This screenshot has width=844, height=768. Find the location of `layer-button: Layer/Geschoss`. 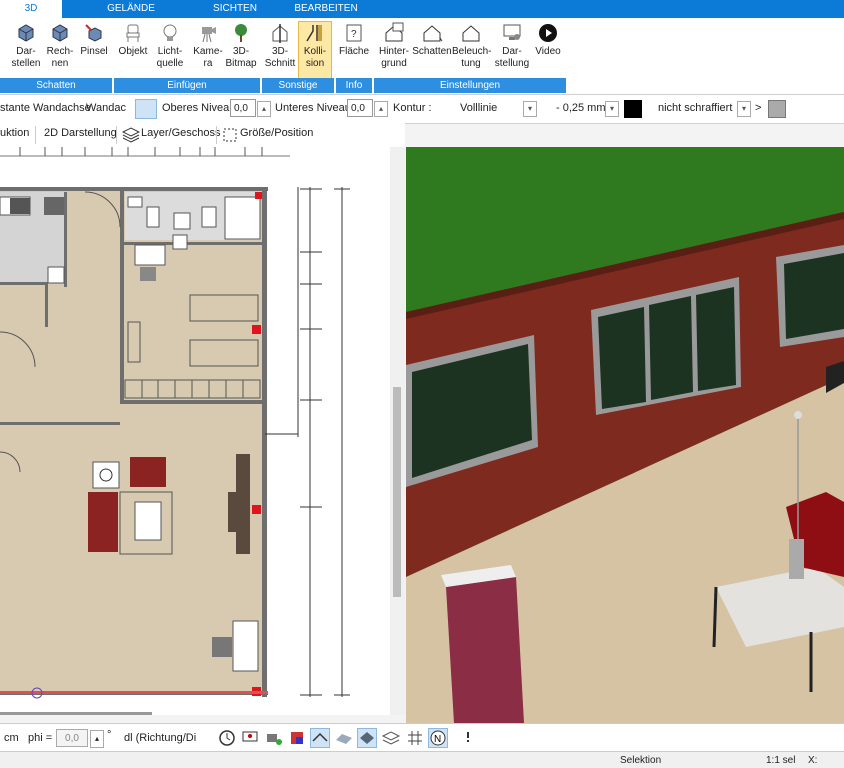

layer-button: Layer/Geschoss is located at coordinates (180, 133).